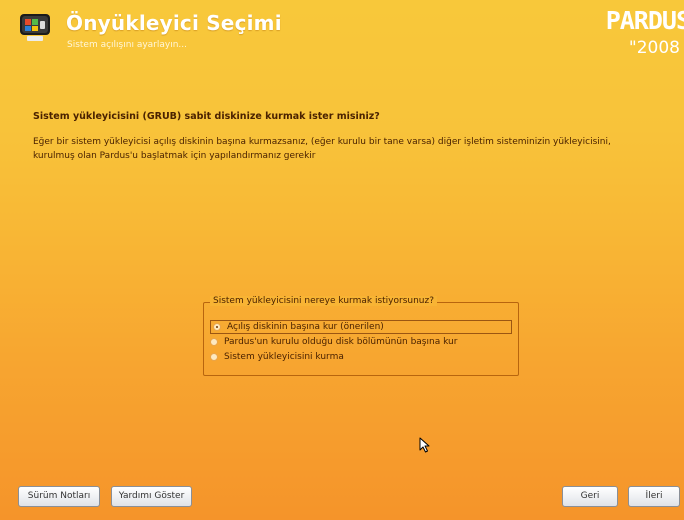 Image resolution: width=684 pixels, height=520 pixels. I want to click on next-button: İleri, so click(654, 496).